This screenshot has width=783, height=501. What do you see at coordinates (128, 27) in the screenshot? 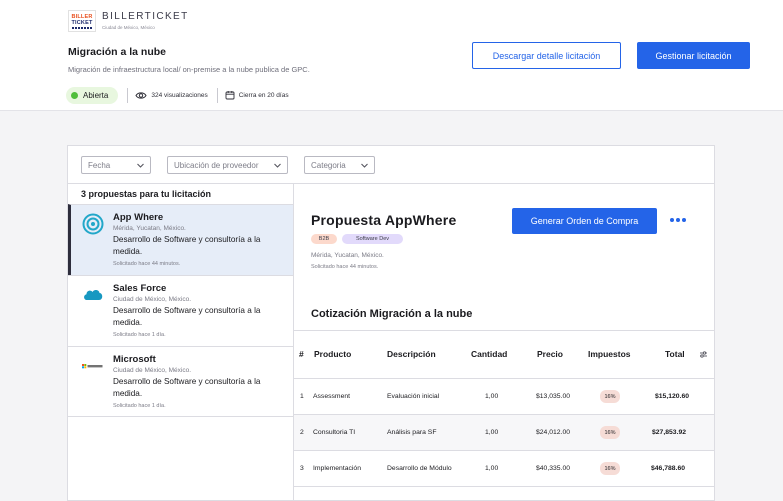
I see `brand-location: Ciudad de México, México` at bounding box center [128, 27].